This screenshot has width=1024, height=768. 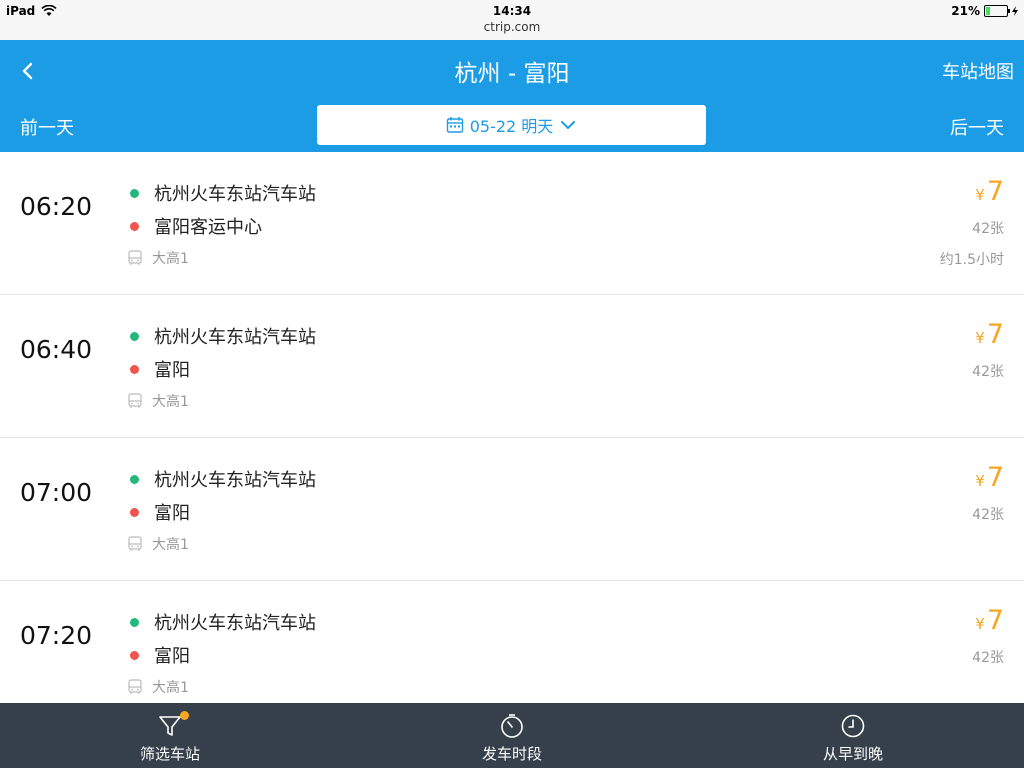 What do you see at coordinates (978, 71) in the screenshot?
I see `station-map-link: 车站地图` at bounding box center [978, 71].